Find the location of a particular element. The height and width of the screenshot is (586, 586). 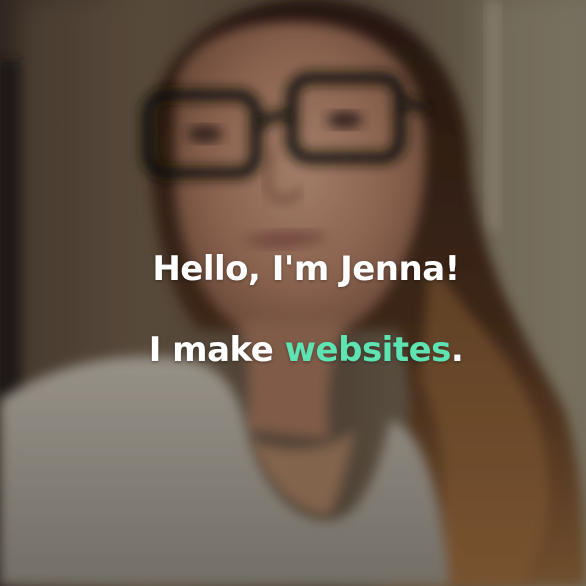

hero-tagline: I make websites. is located at coordinates (293, 350).